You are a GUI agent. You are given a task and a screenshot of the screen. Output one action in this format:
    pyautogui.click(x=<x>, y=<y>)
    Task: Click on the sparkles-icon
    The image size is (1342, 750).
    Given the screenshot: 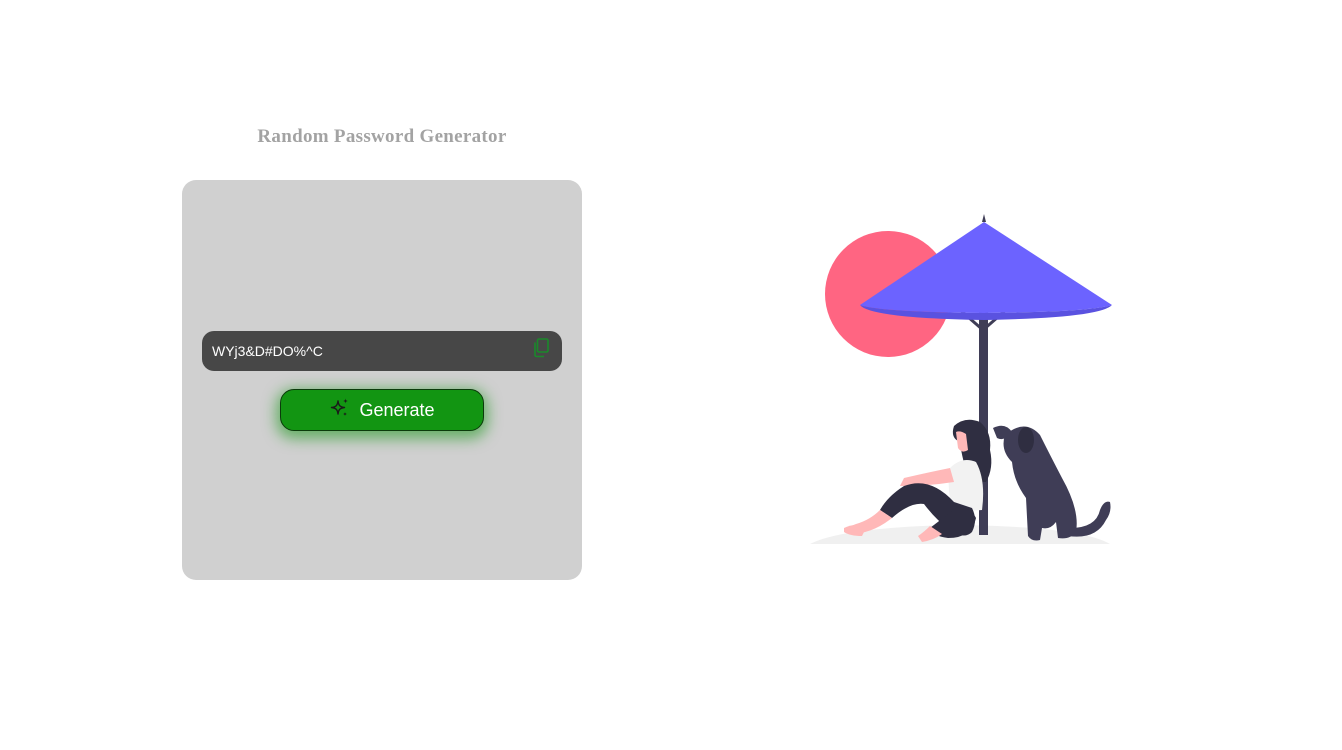 What is the action you would take?
    pyautogui.click(x=340, y=410)
    